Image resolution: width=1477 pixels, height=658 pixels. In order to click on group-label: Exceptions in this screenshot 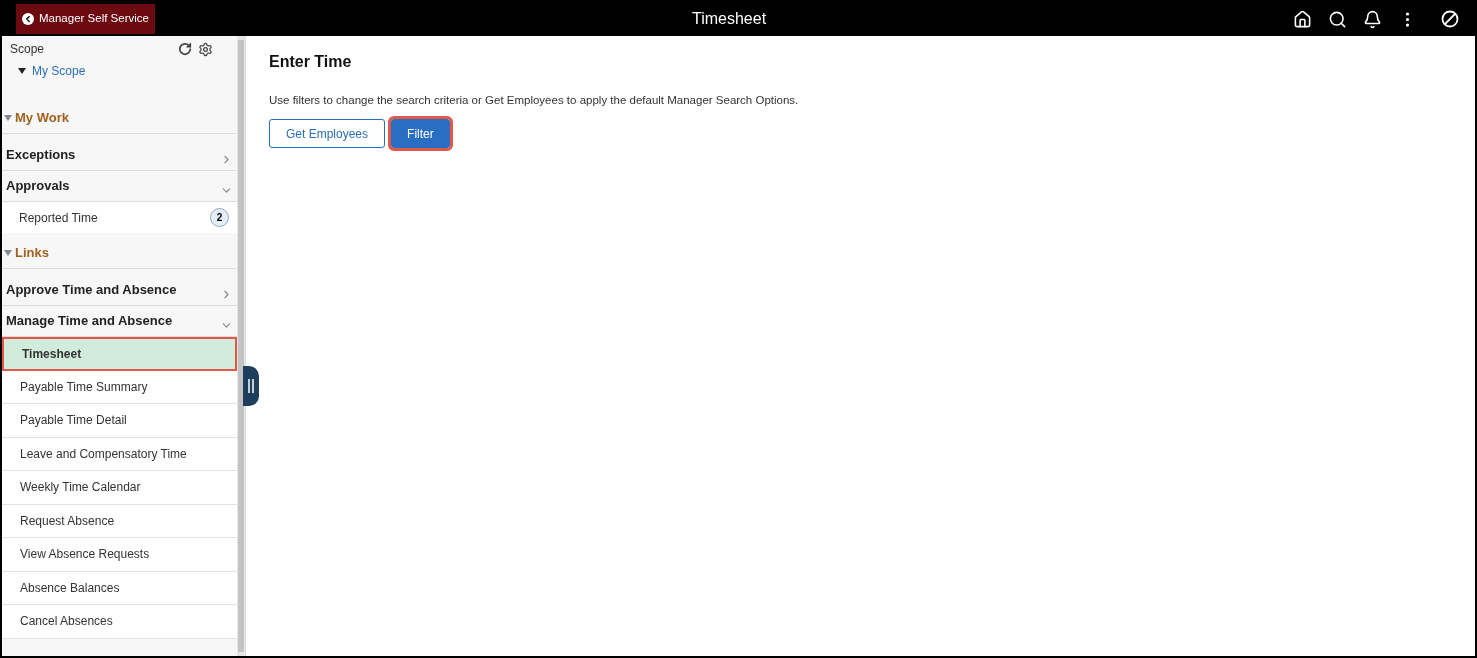, I will do `click(41, 155)`.